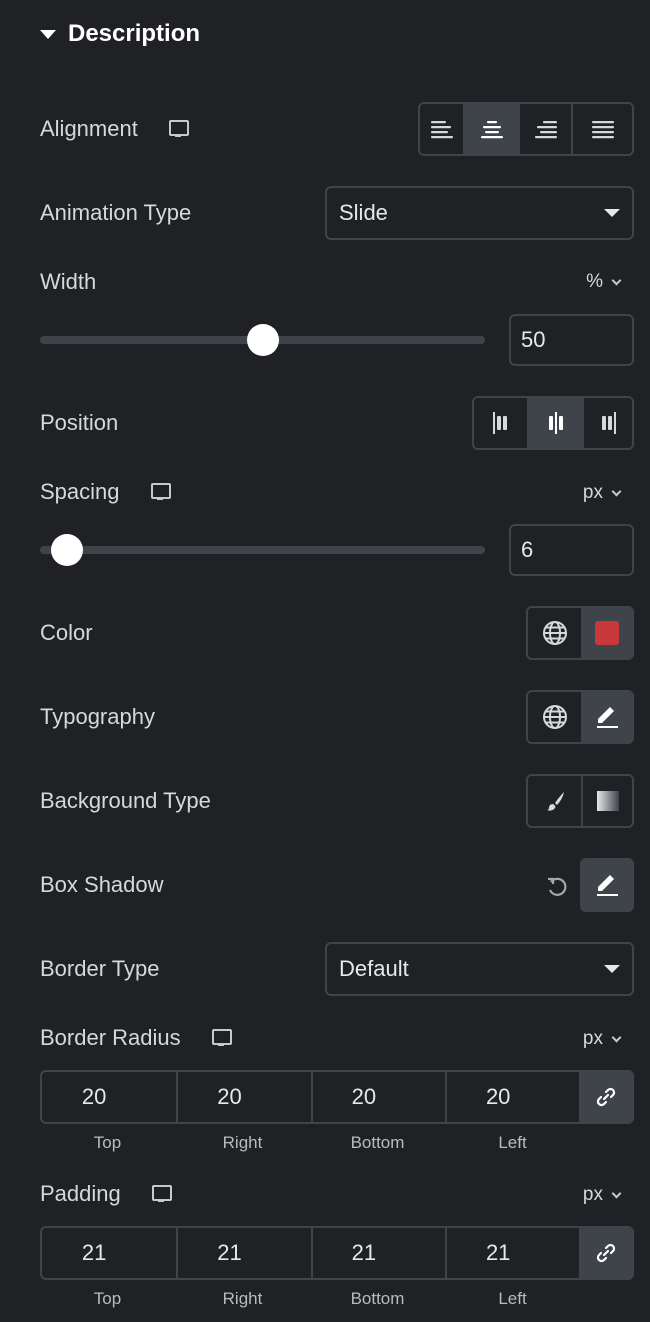 The height and width of the screenshot is (1322, 650). I want to click on align-right-button, so click(544, 129).